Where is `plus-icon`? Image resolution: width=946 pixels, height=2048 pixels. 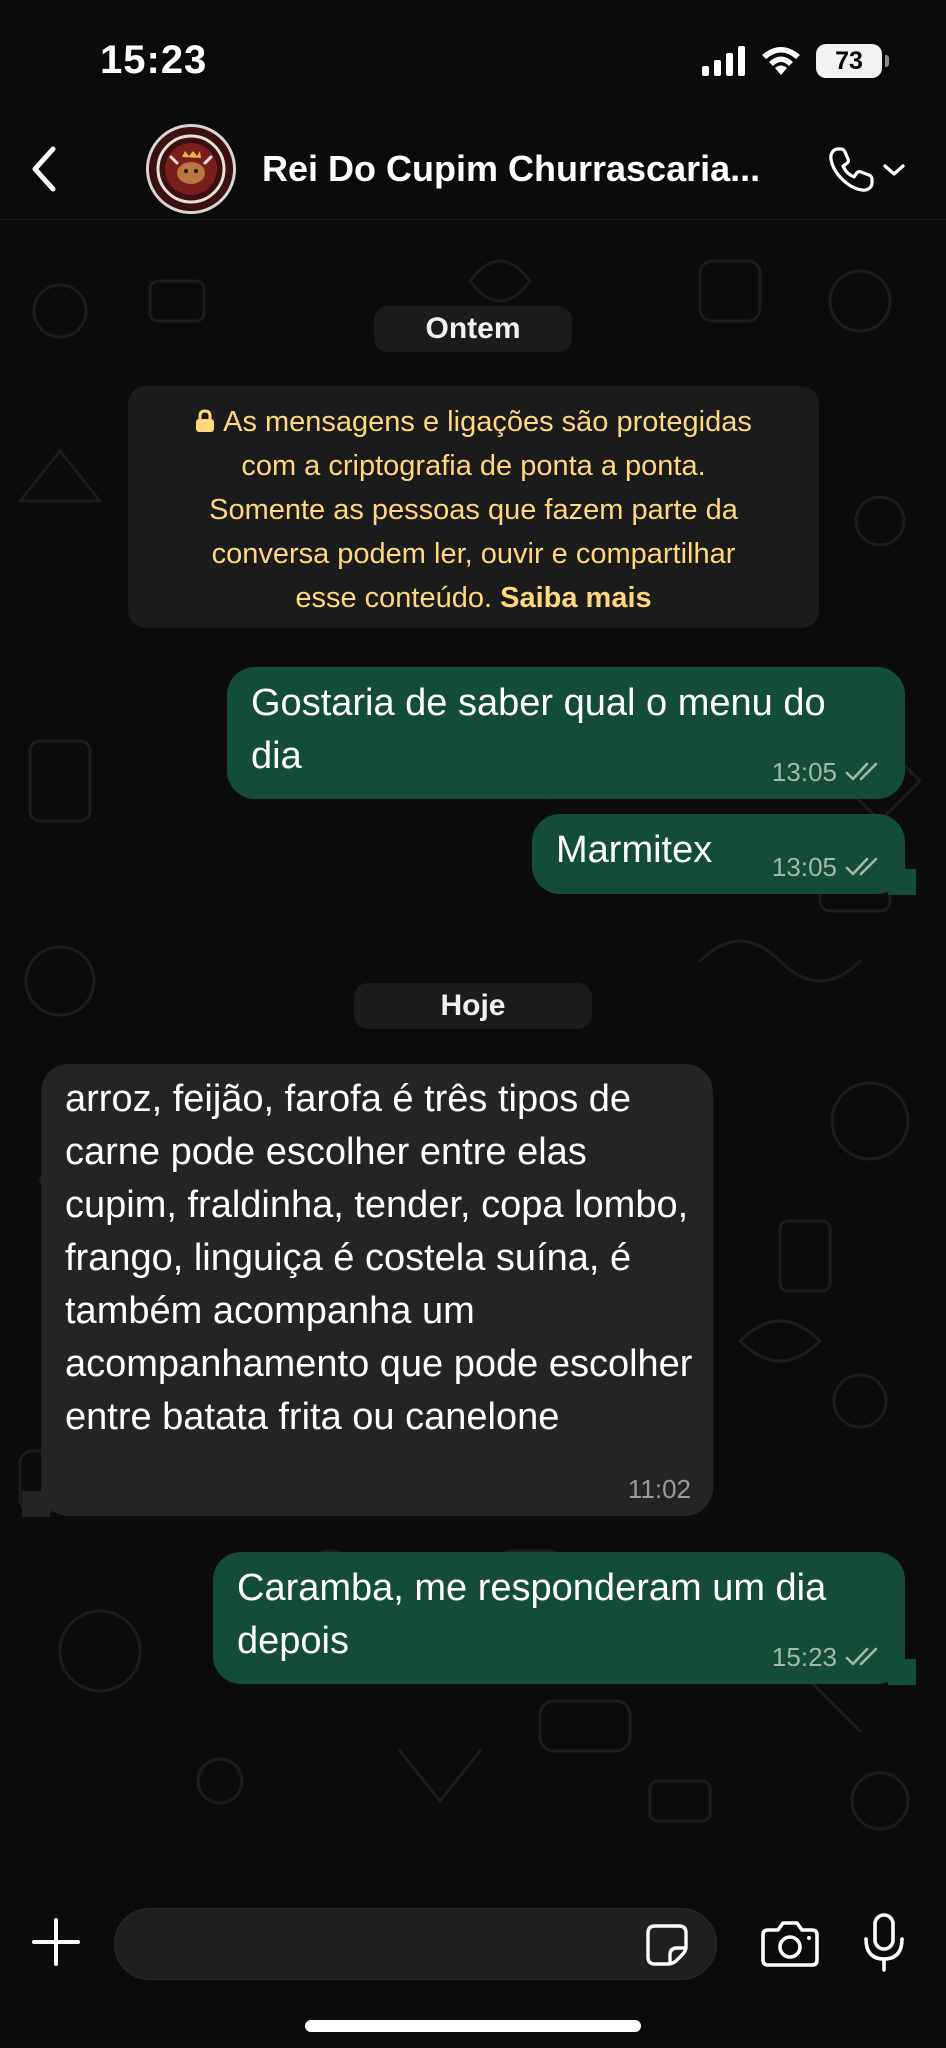 plus-icon is located at coordinates (56, 1942).